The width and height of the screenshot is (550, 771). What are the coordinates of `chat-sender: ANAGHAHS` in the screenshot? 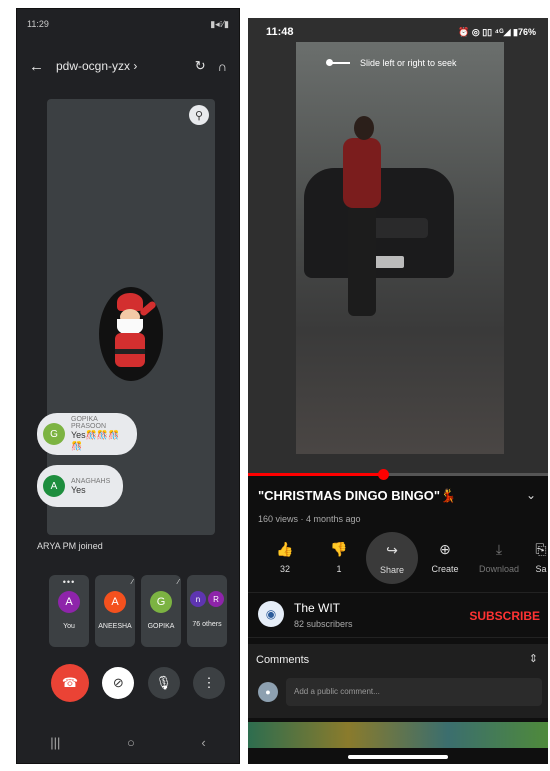 It's located at (91, 481).